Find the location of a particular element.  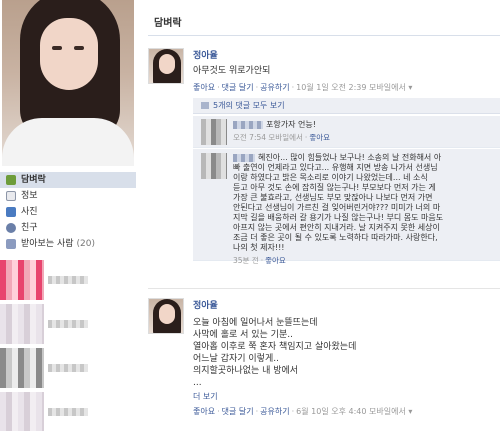

nav-item-label: 담벼락 is located at coordinates (33, 180).